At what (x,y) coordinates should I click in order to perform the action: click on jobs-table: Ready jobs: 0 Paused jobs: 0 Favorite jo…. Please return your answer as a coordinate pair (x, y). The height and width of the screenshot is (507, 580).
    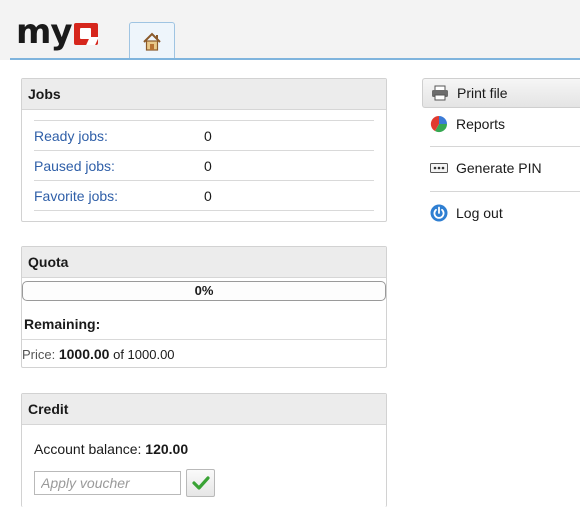
    Looking at the image, I should click on (204, 165).